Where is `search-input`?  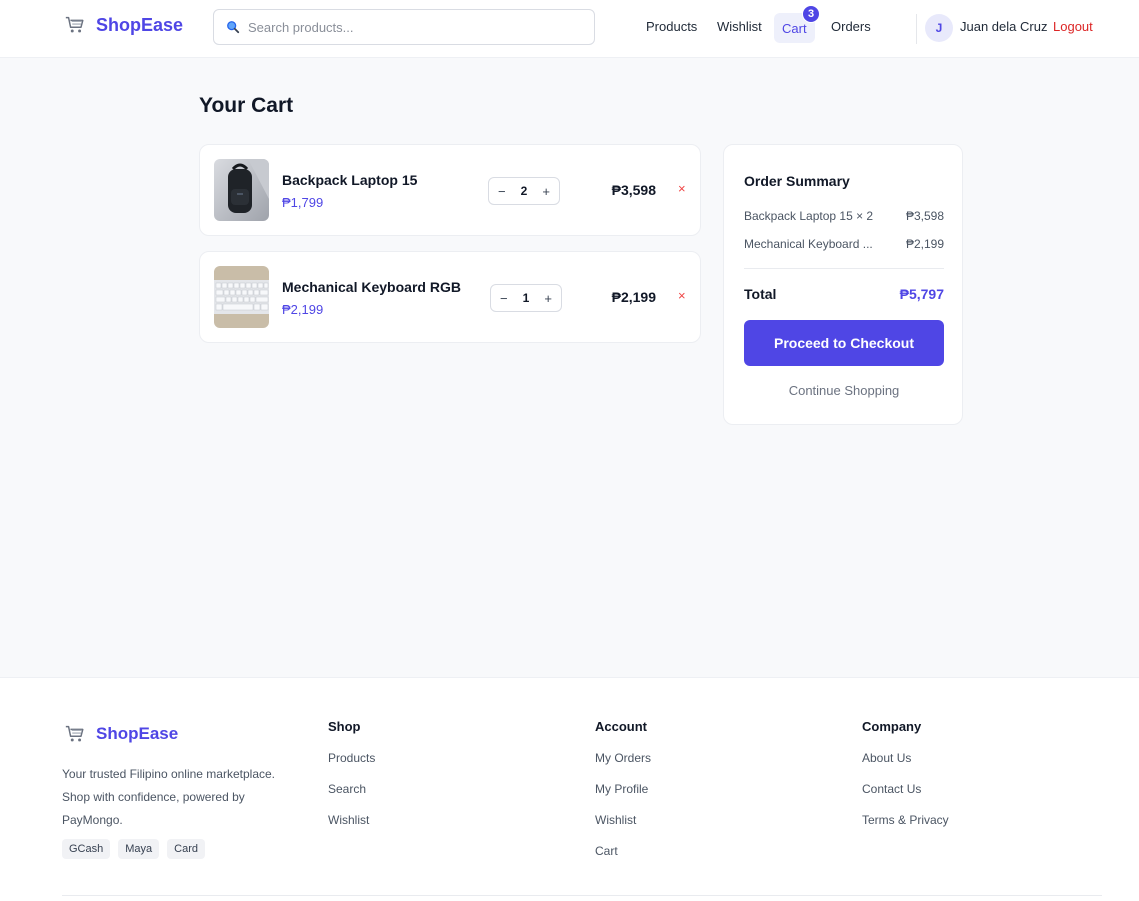
search-input is located at coordinates (413, 27).